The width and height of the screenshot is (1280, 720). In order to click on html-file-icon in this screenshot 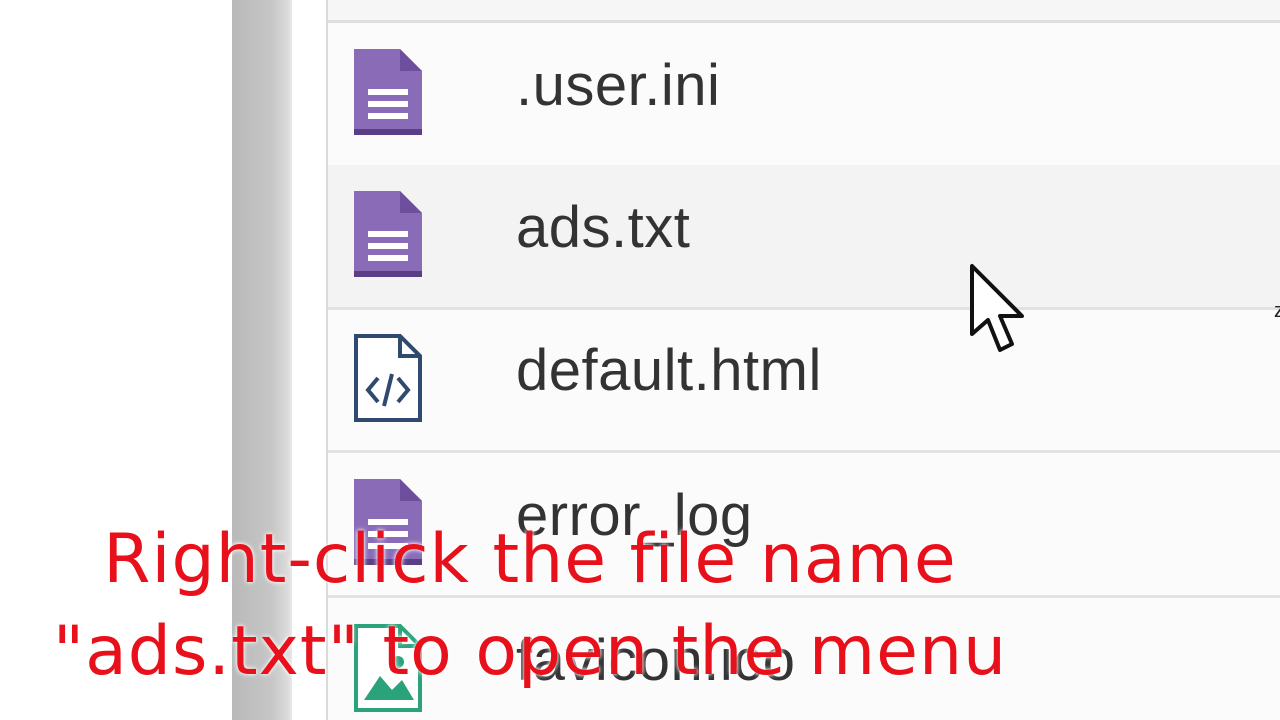, I will do `click(388, 378)`.